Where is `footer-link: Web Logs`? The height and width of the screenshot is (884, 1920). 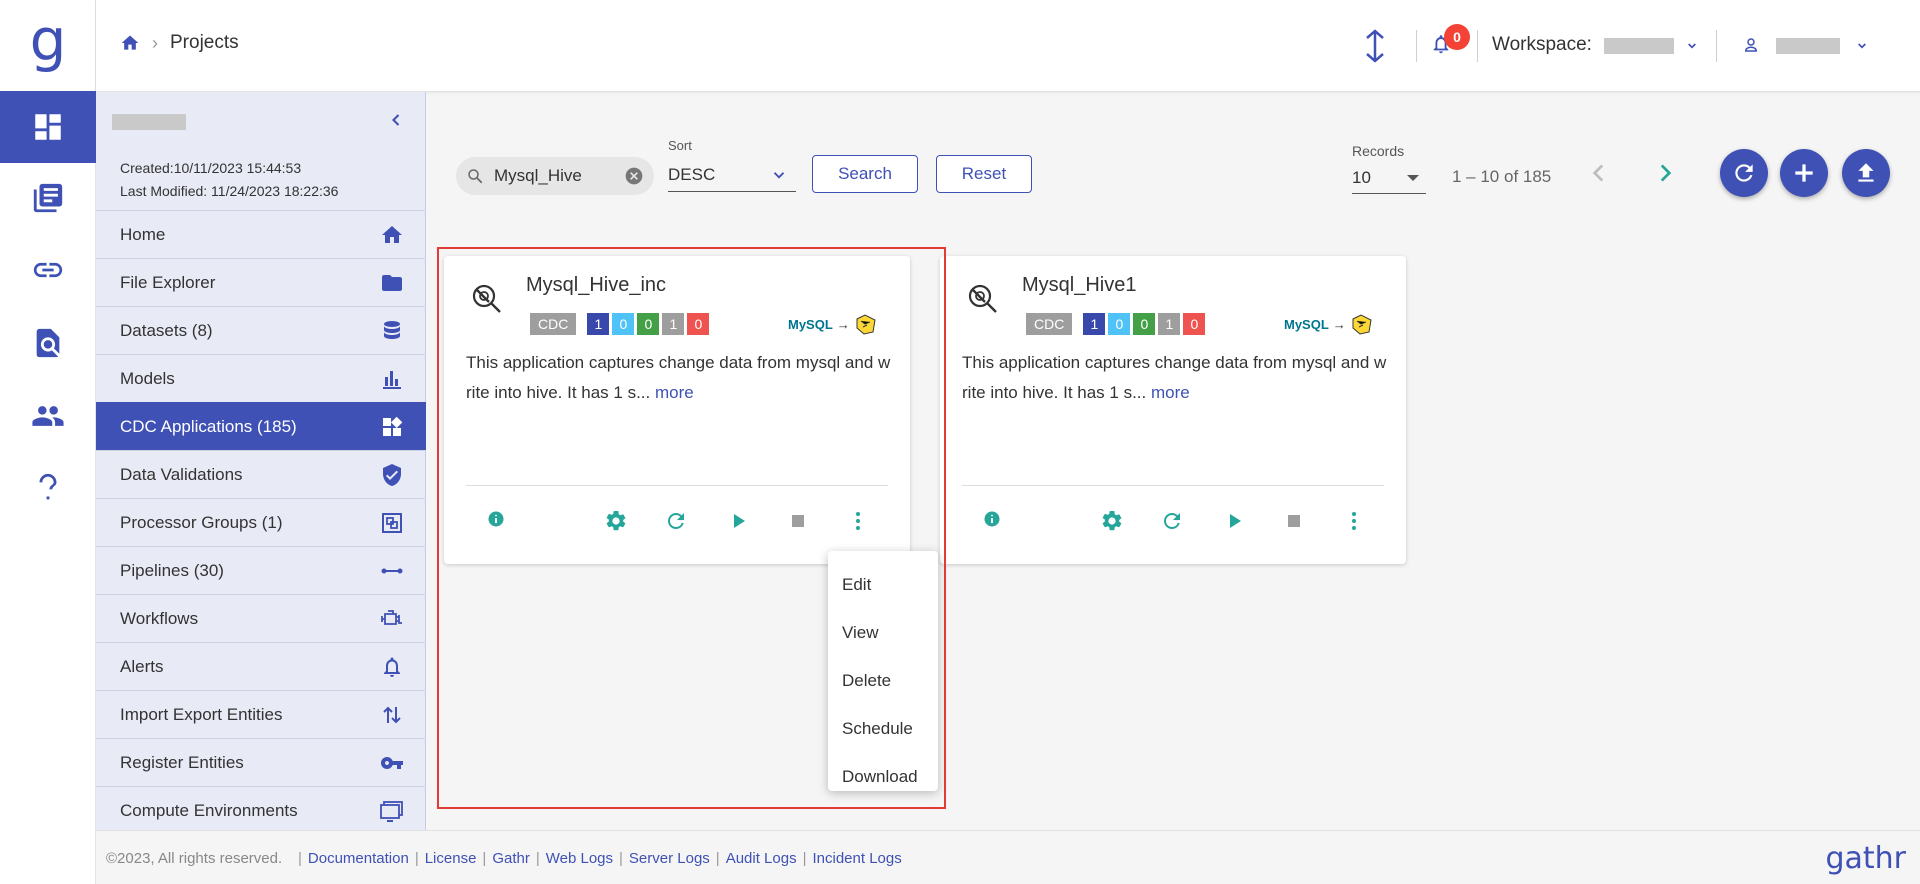
footer-link: Web Logs is located at coordinates (579, 858).